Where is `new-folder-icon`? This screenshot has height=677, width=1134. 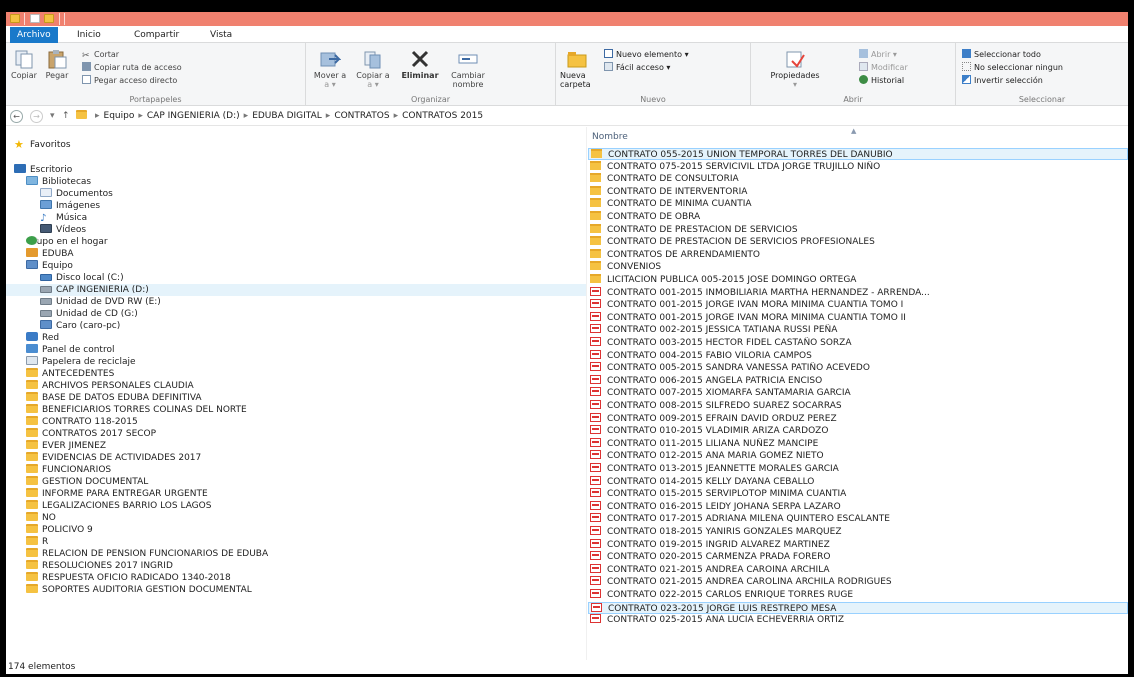
new-folder-icon is located at coordinates (49, 18).